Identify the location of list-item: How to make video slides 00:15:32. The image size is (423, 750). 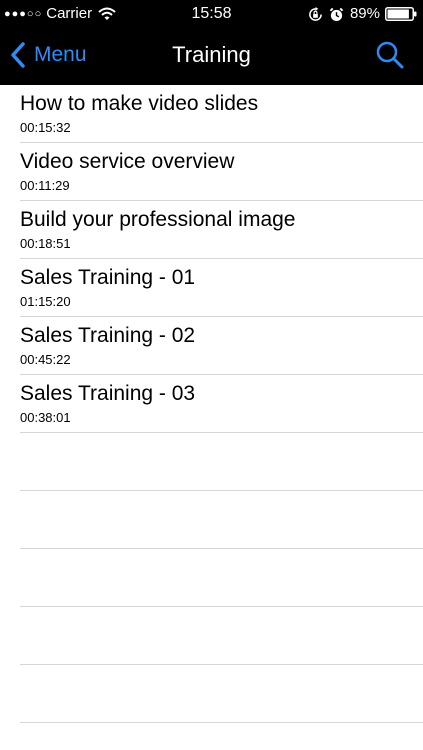
(221, 114).